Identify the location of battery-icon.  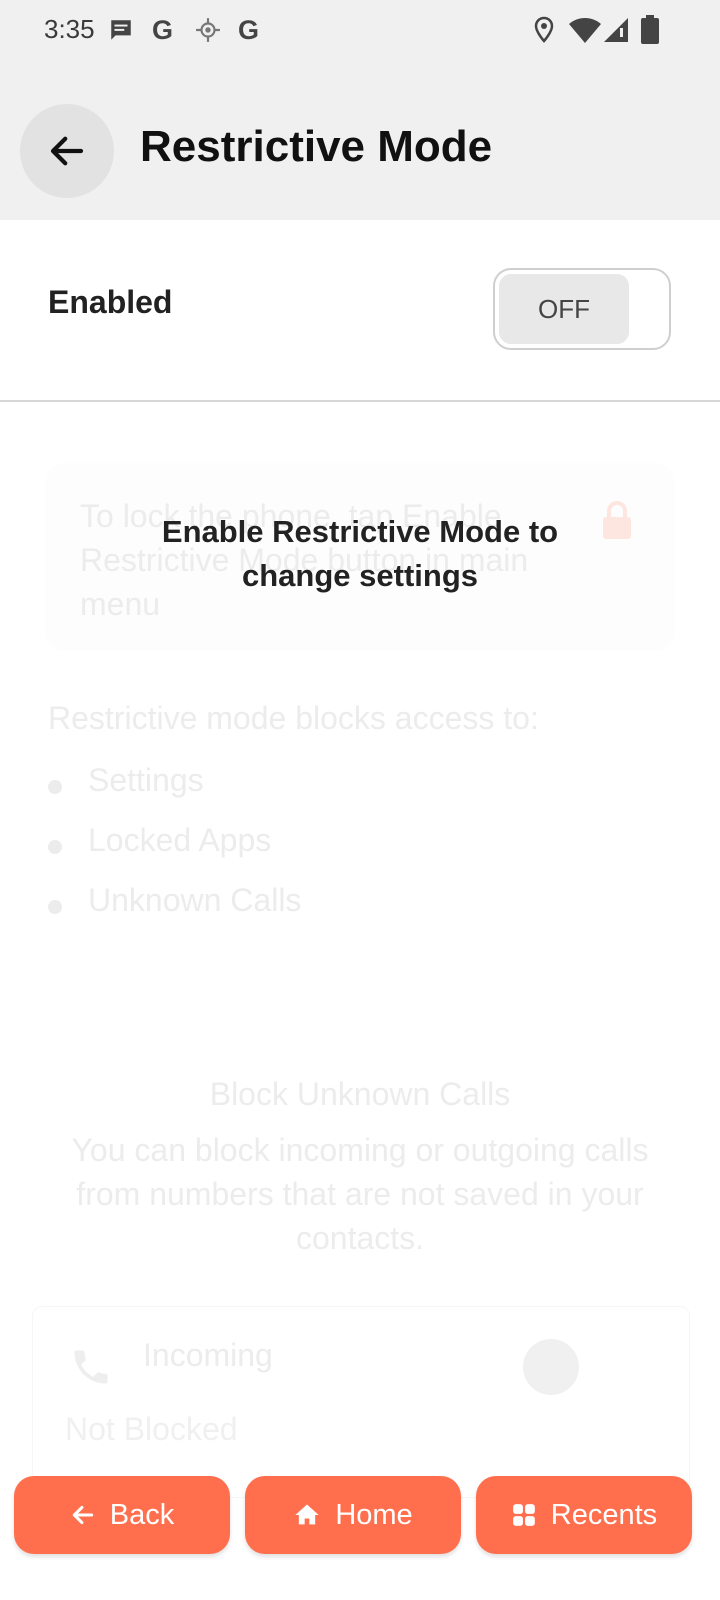
(650, 30).